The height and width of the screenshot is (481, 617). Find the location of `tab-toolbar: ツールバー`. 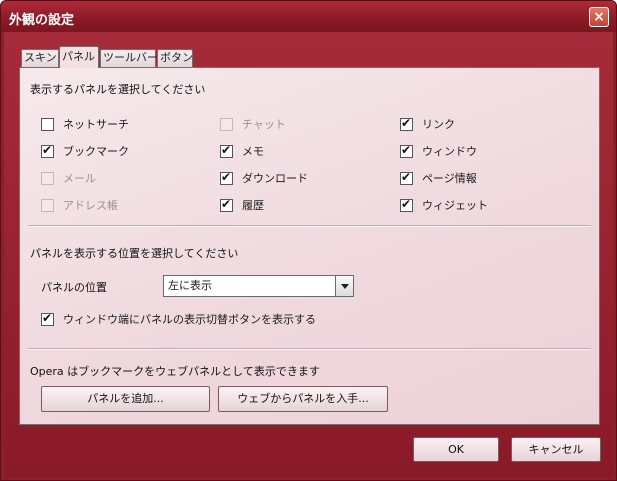

tab-toolbar: ツールバー is located at coordinates (129, 58).